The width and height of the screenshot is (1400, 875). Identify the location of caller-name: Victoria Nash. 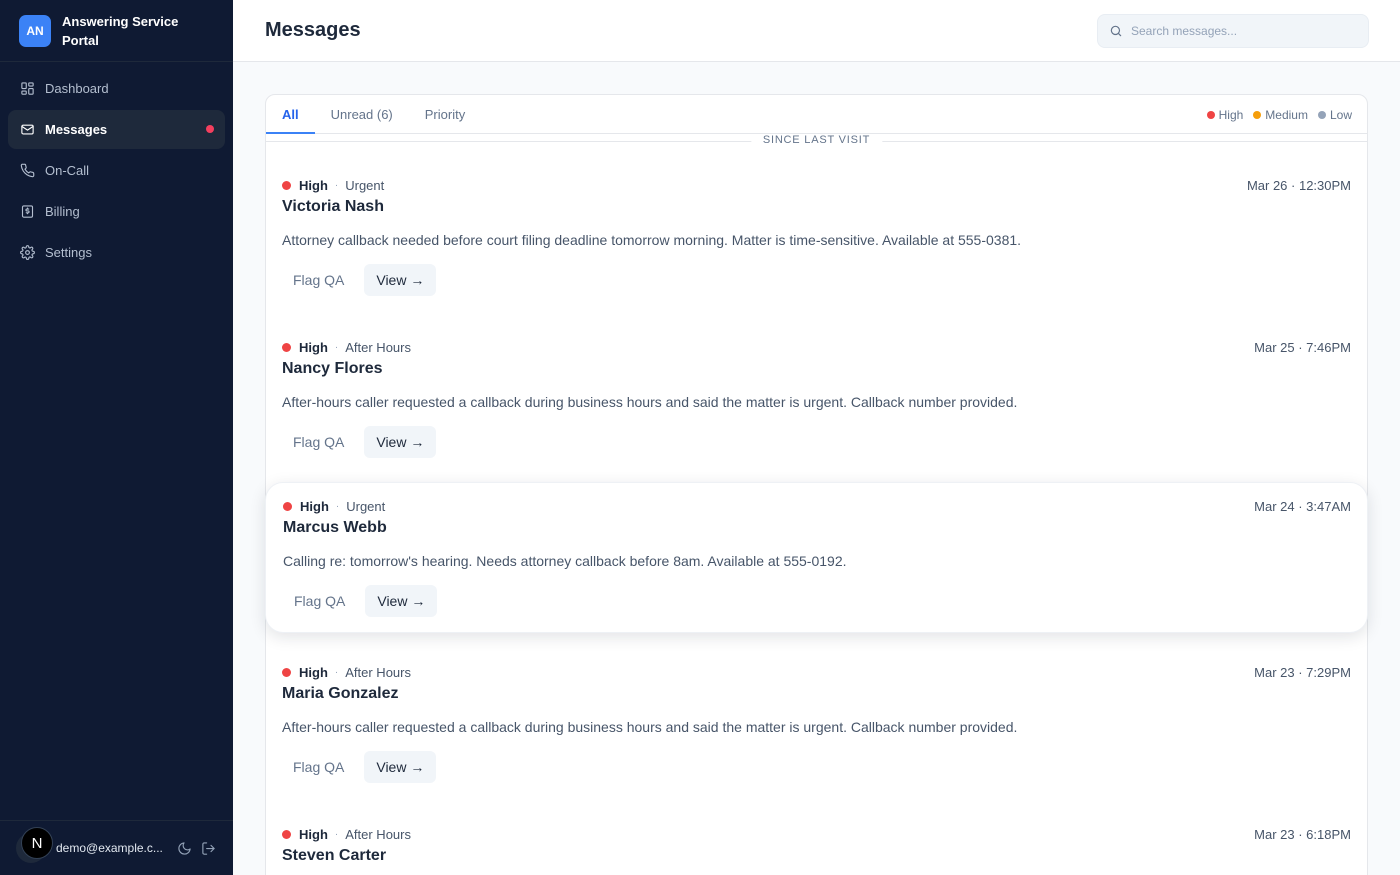
(333, 206).